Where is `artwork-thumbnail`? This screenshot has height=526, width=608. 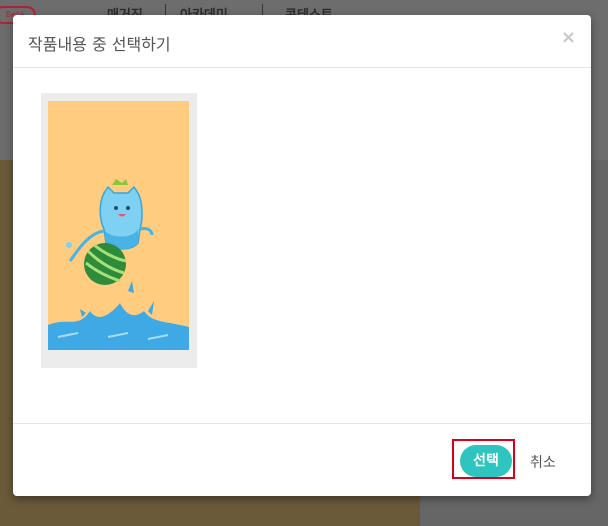 artwork-thumbnail is located at coordinates (119, 230).